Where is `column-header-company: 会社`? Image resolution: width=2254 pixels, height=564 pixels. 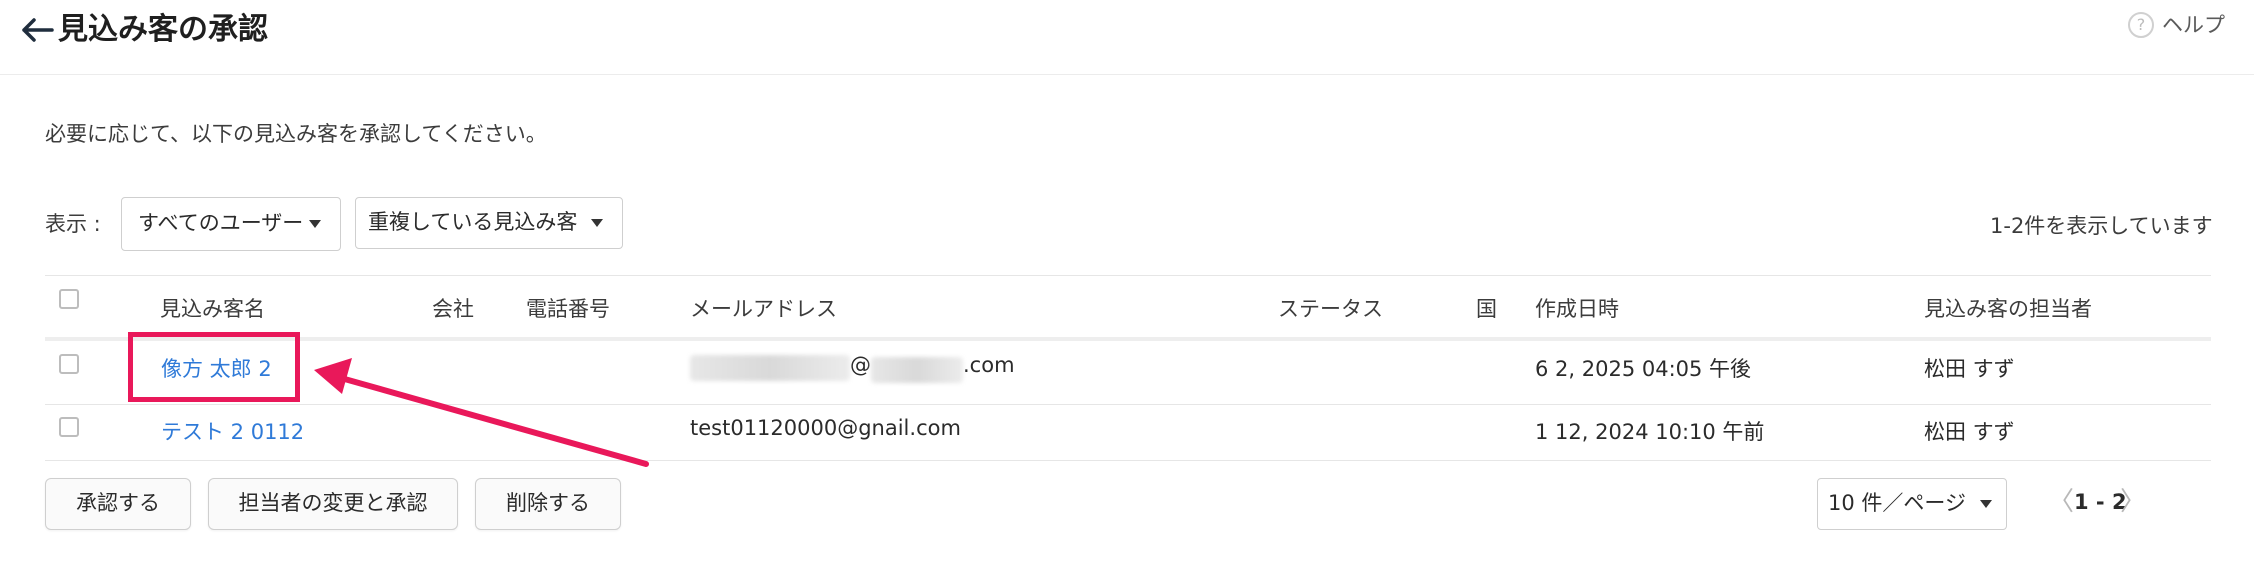 column-header-company: 会社 is located at coordinates (453, 309).